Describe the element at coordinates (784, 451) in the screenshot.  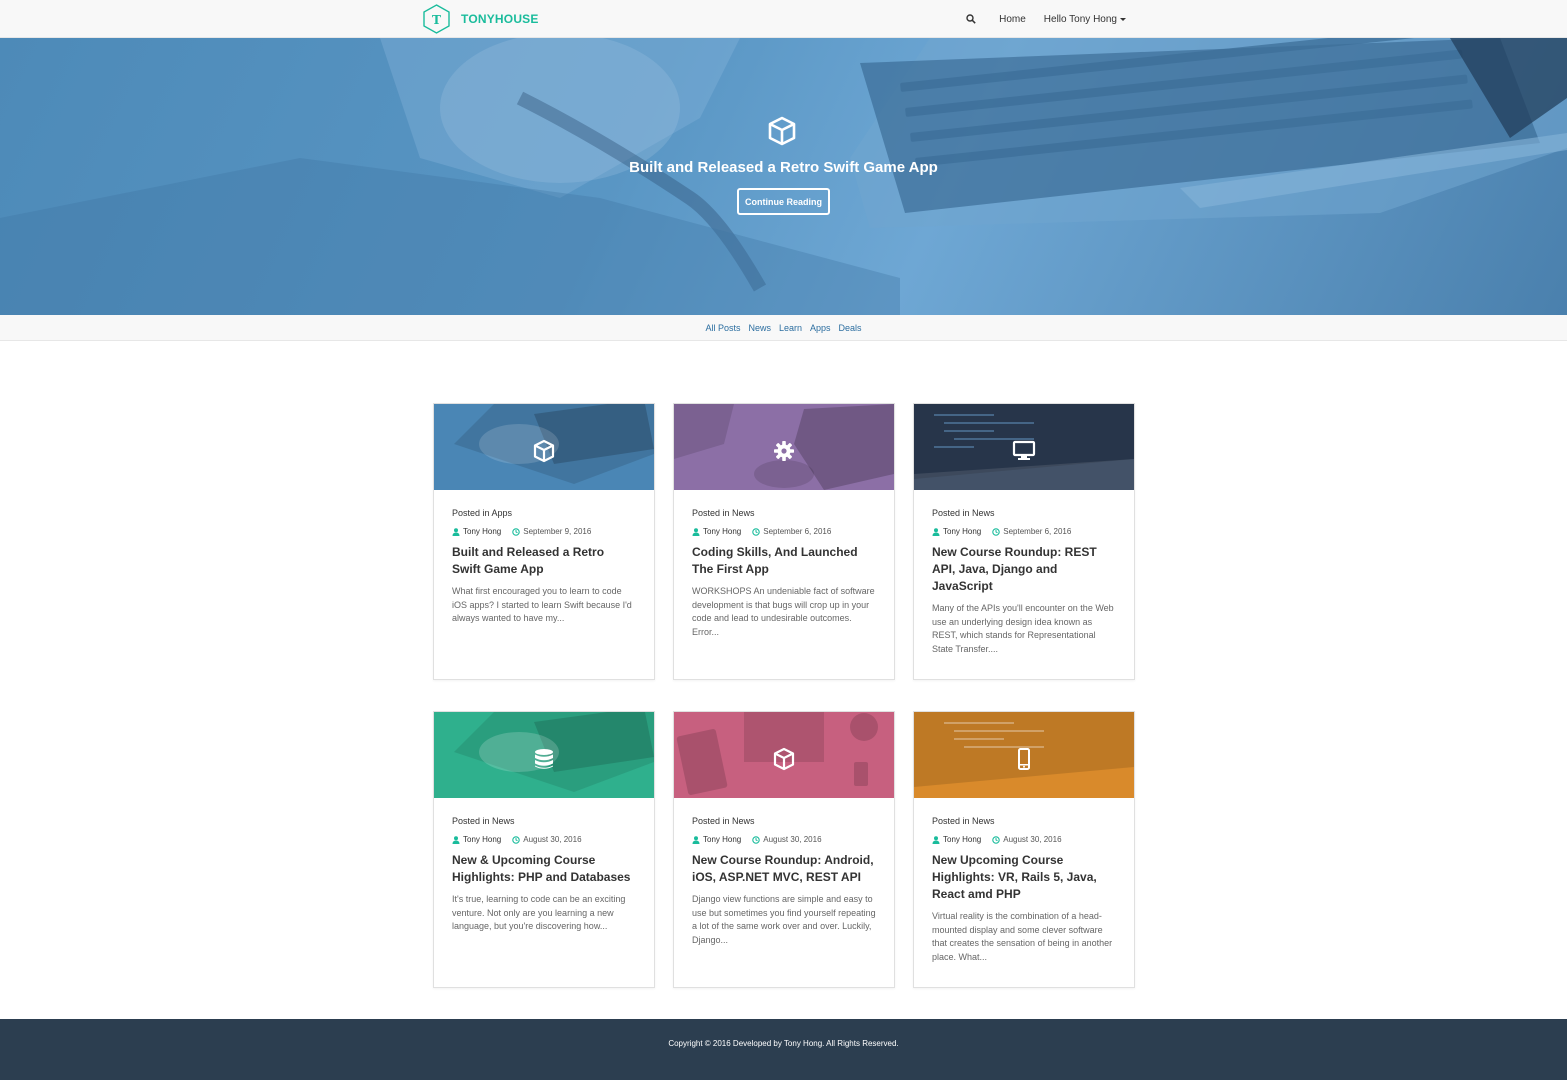
I see `gear-icon` at that location.